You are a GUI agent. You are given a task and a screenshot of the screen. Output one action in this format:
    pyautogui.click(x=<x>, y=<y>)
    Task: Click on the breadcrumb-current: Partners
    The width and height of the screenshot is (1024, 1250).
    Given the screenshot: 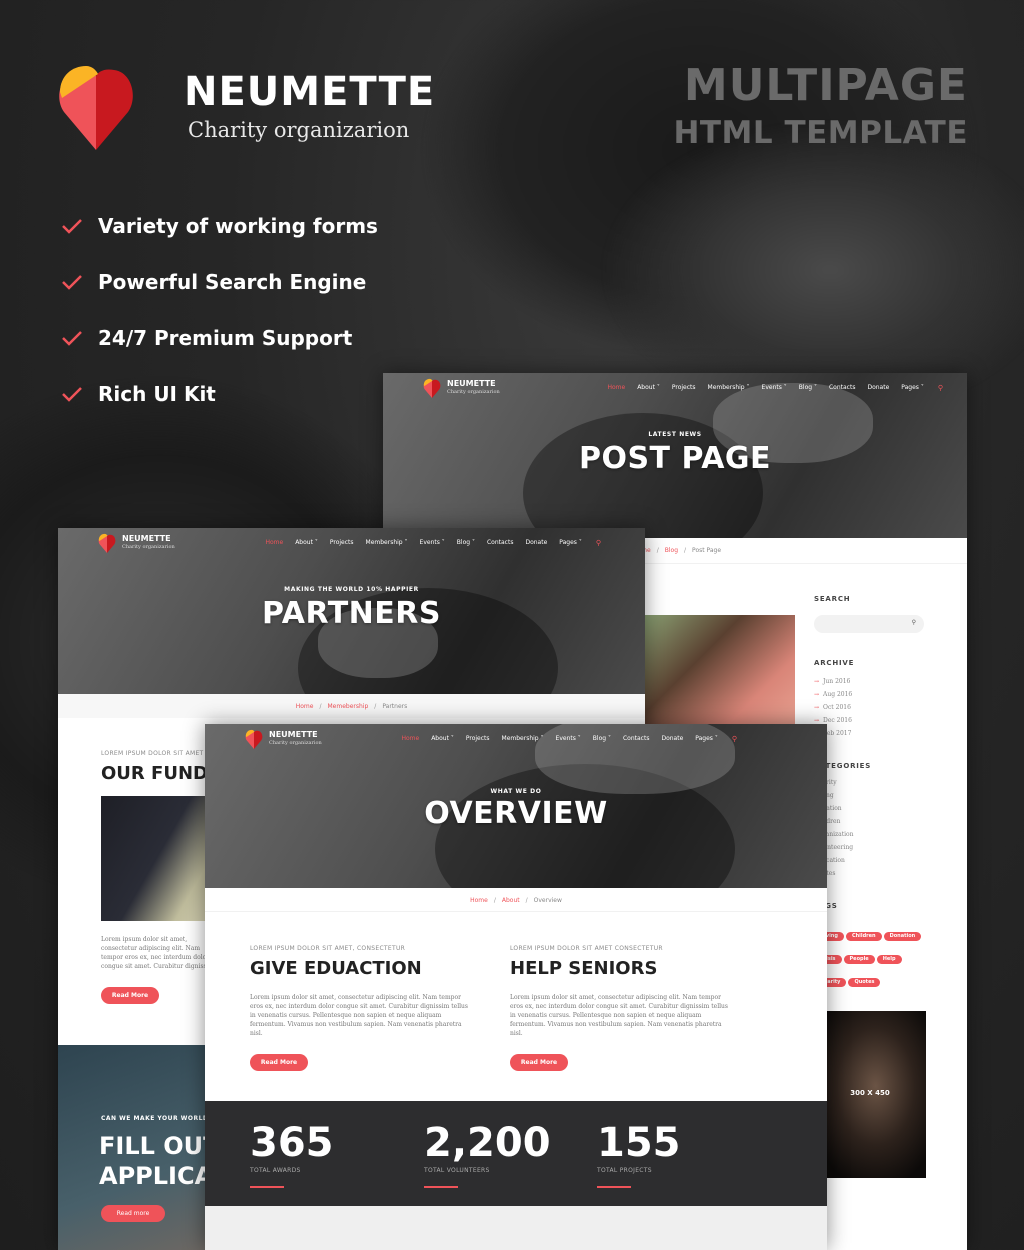 What is the action you would take?
    pyautogui.click(x=395, y=706)
    